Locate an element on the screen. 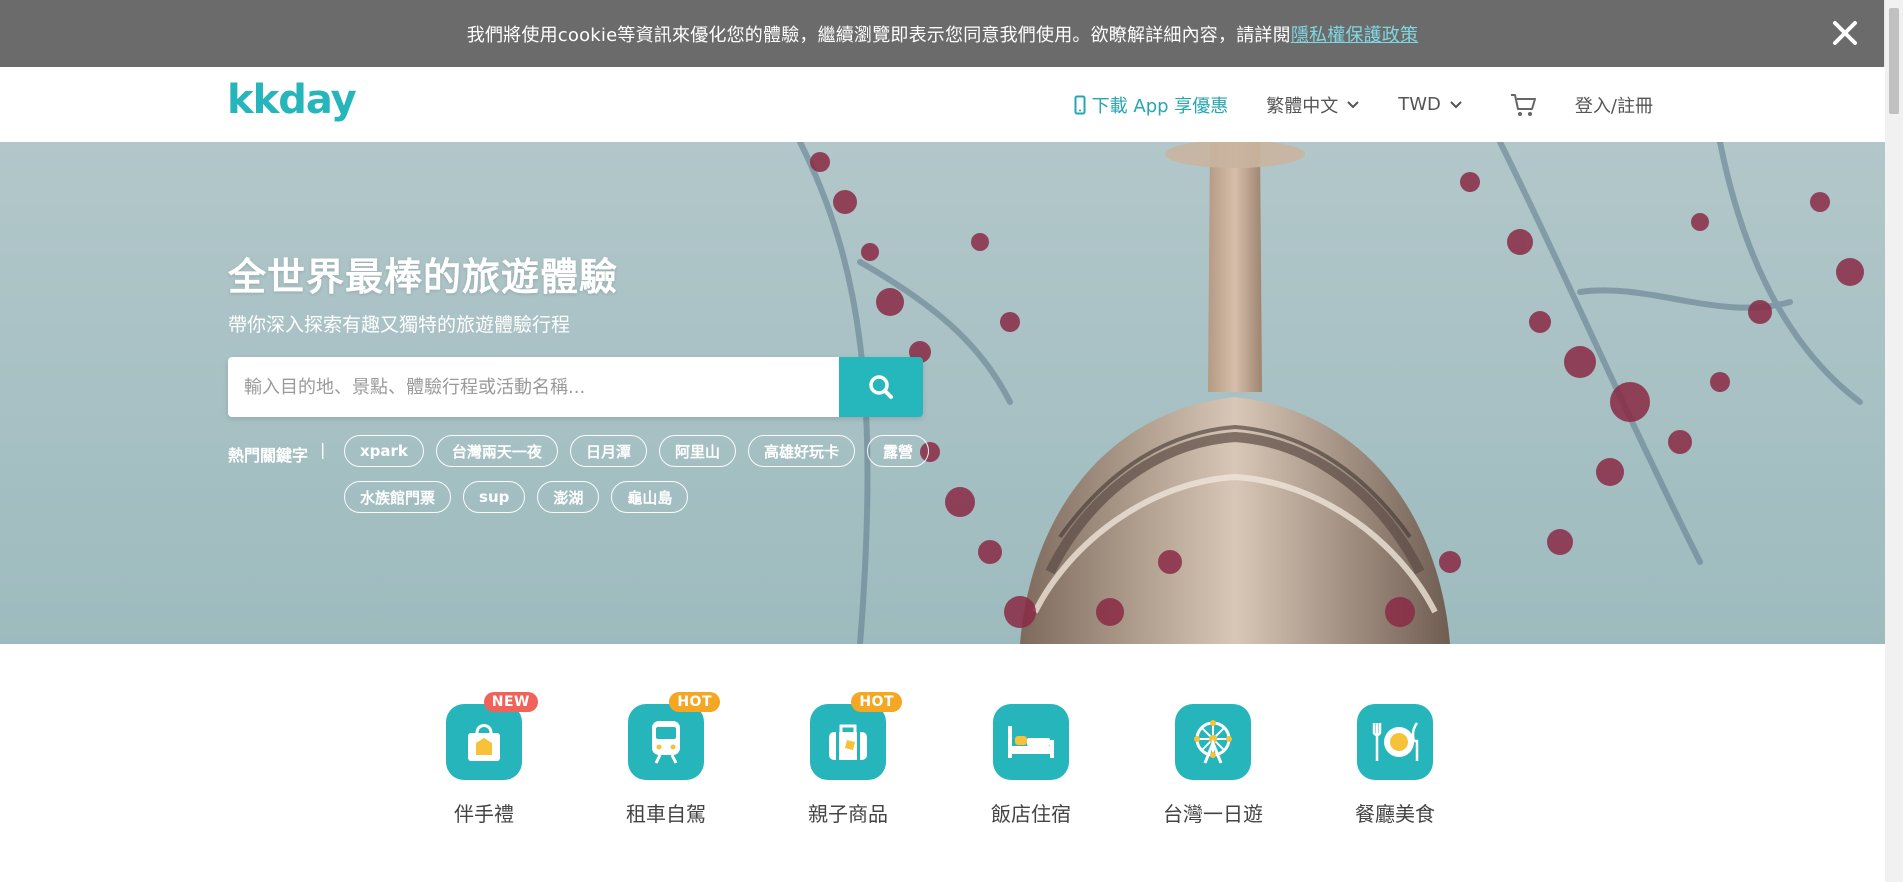 The image size is (1903, 882). category-label: 飯店住宿 is located at coordinates (1031, 814).